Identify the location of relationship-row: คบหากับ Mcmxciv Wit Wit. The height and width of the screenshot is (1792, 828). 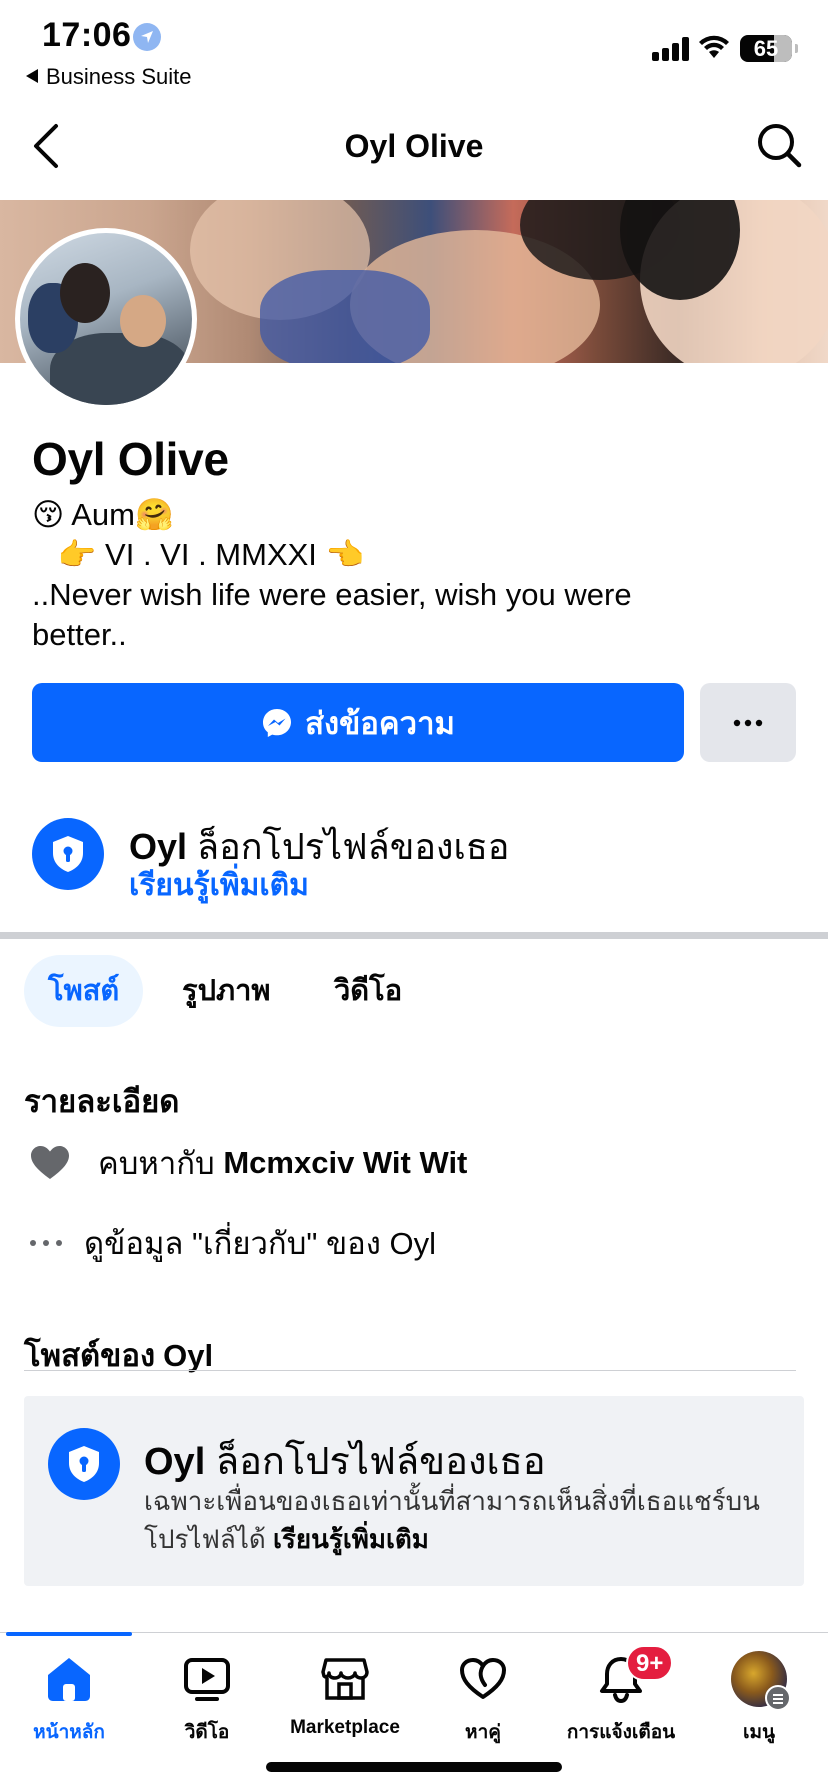
(247, 1163).